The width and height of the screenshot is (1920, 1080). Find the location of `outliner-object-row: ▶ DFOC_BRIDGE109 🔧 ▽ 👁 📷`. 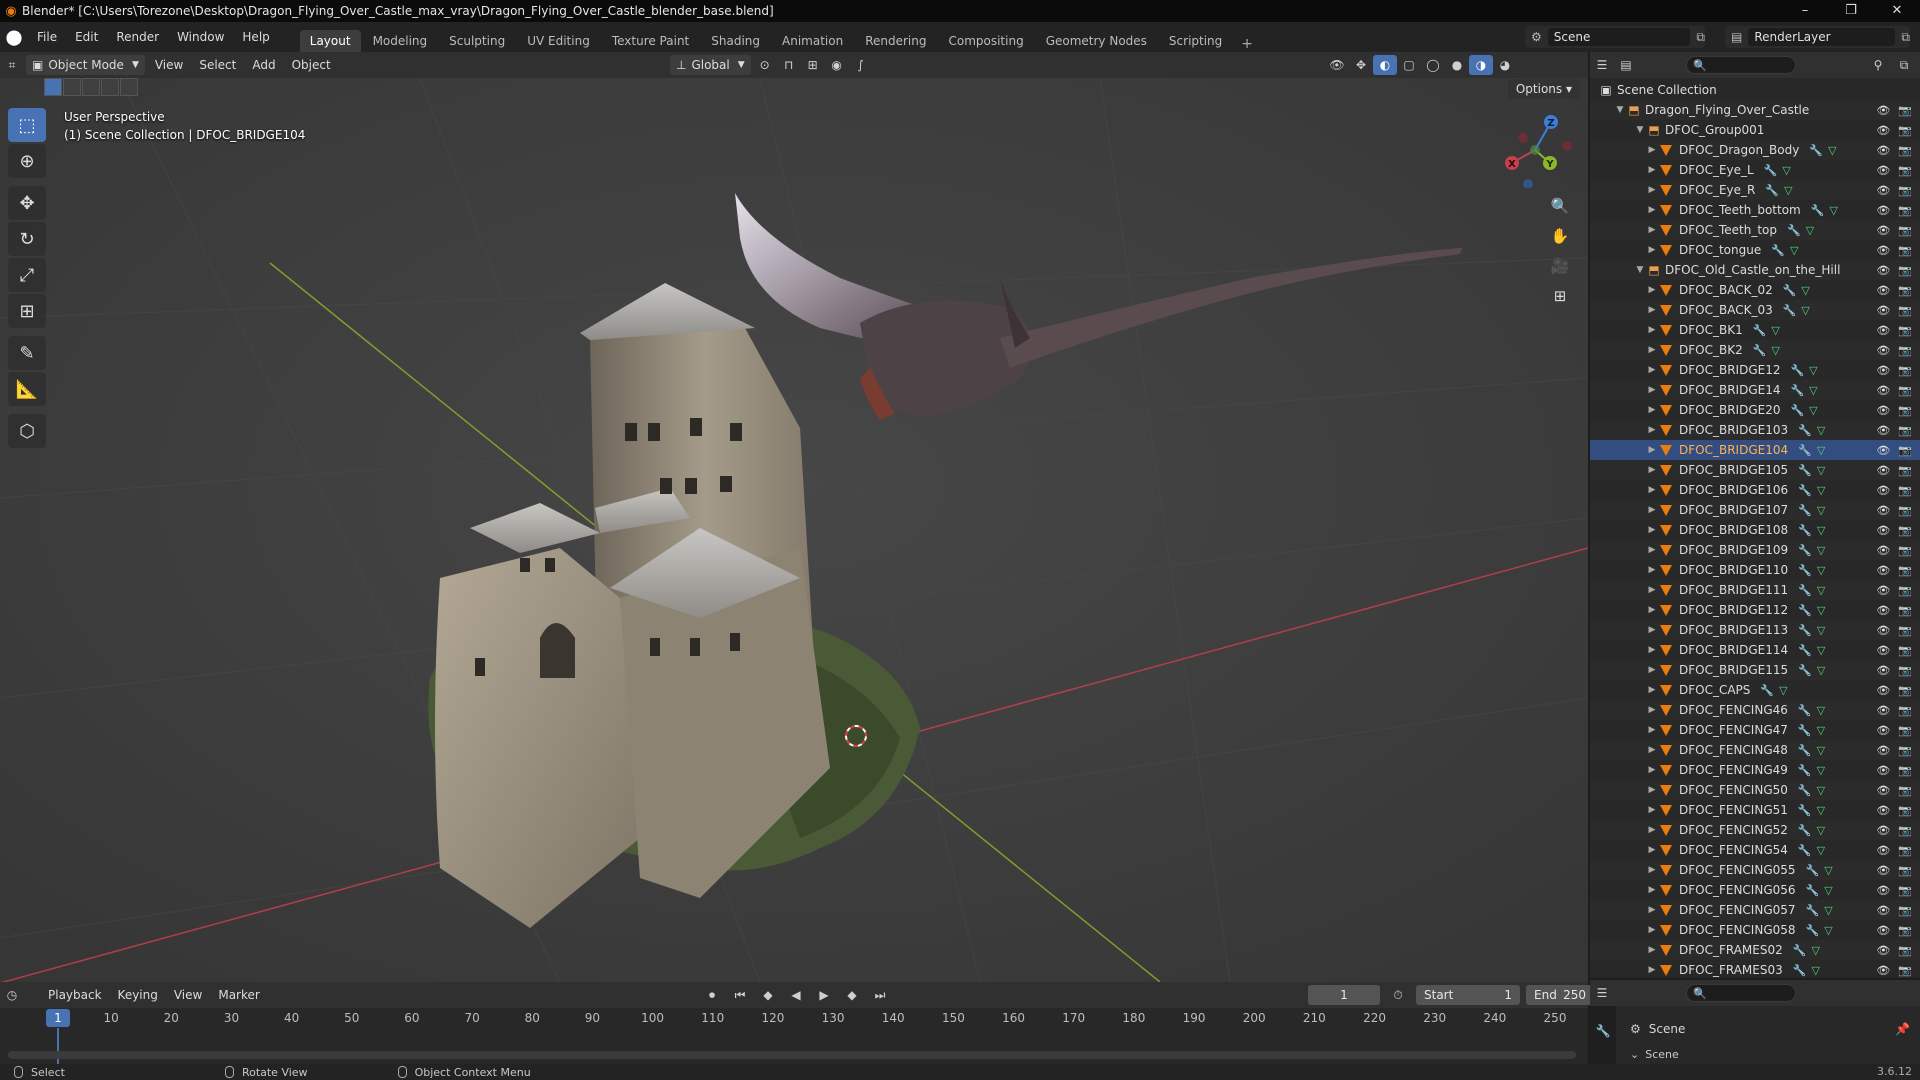

outliner-object-row: ▶ DFOC_BRIDGE109 🔧 ▽ 👁 📷 is located at coordinates (1755, 550).